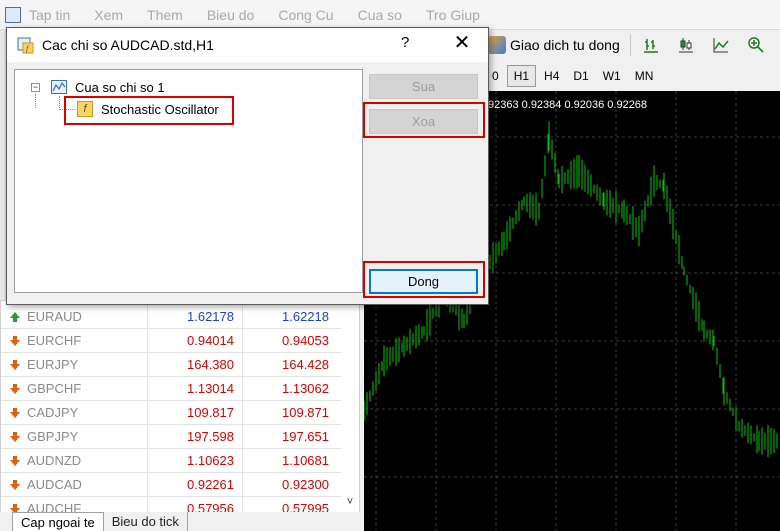  Describe the element at coordinates (350, 502) in the screenshot. I see `scroll-down-icon: ˅` at that location.